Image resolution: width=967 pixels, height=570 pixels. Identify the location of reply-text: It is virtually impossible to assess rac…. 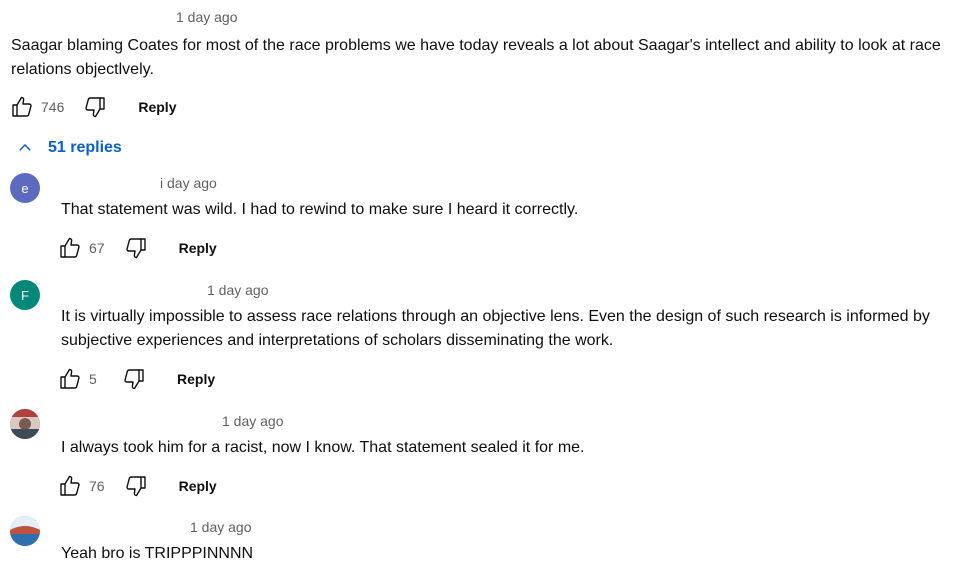
(495, 328).